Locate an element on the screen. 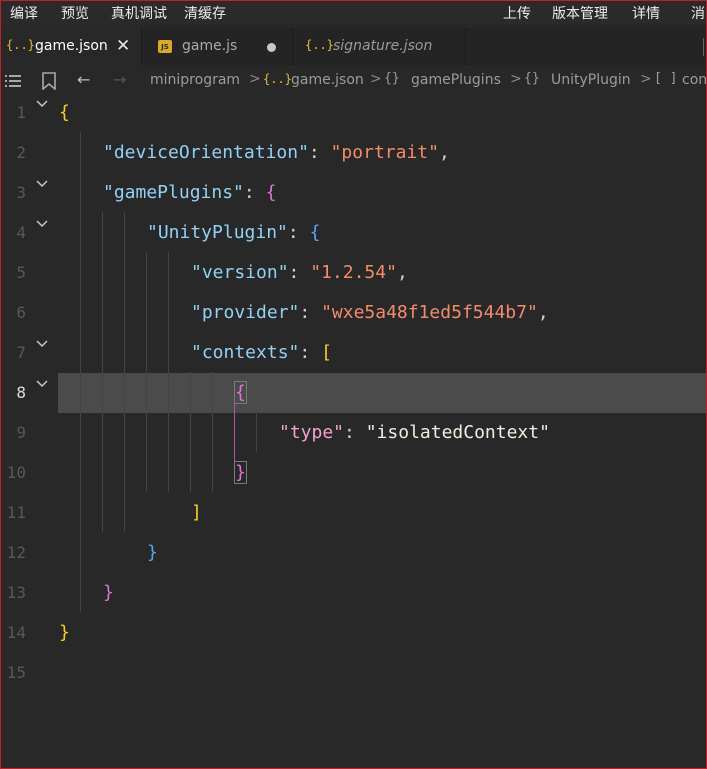 The width and height of the screenshot is (707, 769). tab-signature-json: {..} signature.json is located at coordinates (379, 46).